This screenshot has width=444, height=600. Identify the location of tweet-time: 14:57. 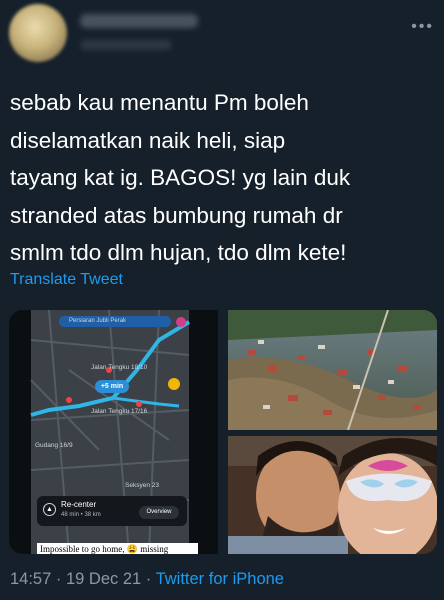
(31, 579).